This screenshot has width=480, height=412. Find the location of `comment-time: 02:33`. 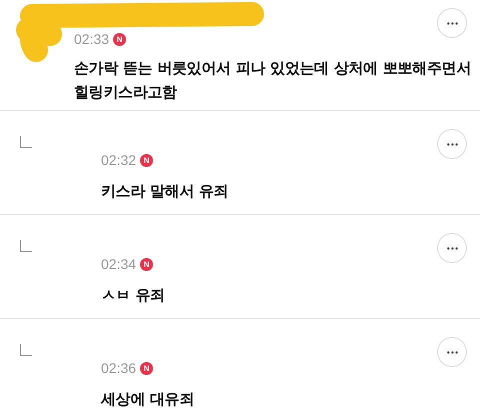

comment-time: 02:33 is located at coordinates (92, 39).